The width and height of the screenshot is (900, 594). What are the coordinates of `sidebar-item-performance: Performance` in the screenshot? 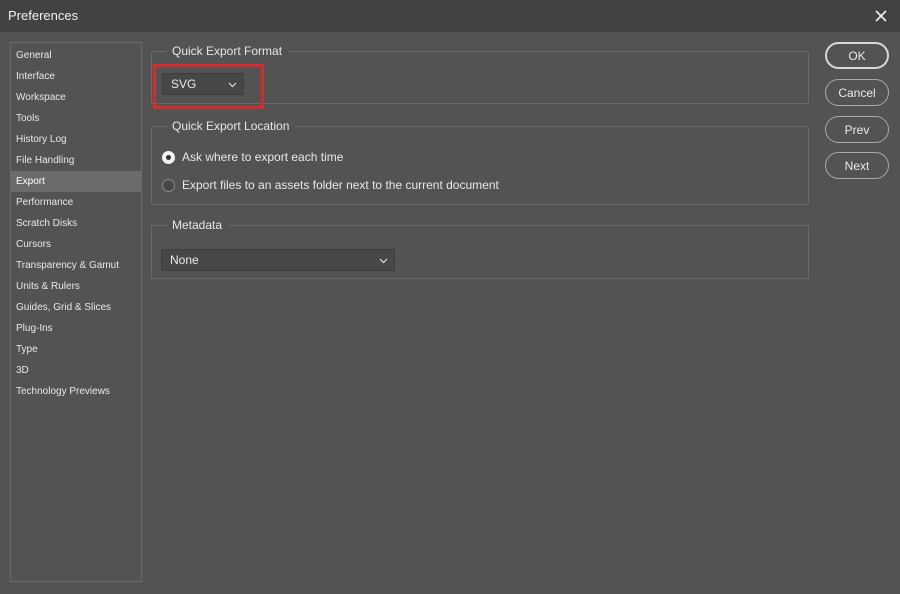 It's located at (76, 202).